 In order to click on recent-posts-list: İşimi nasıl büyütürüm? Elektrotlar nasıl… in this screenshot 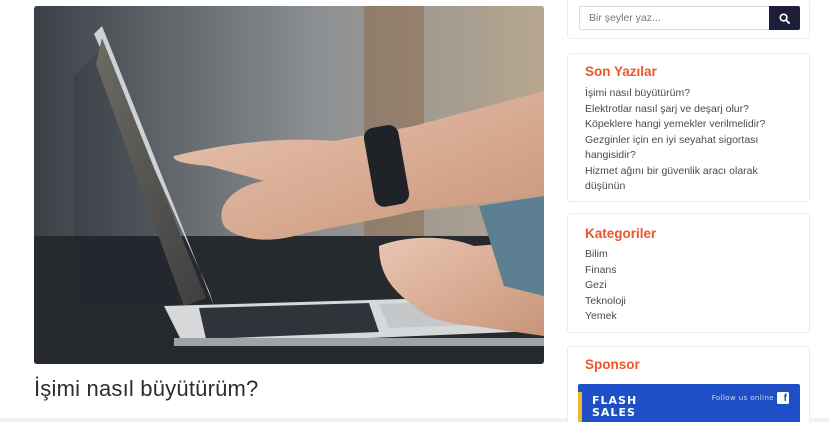, I will do `click(692, 140)`.